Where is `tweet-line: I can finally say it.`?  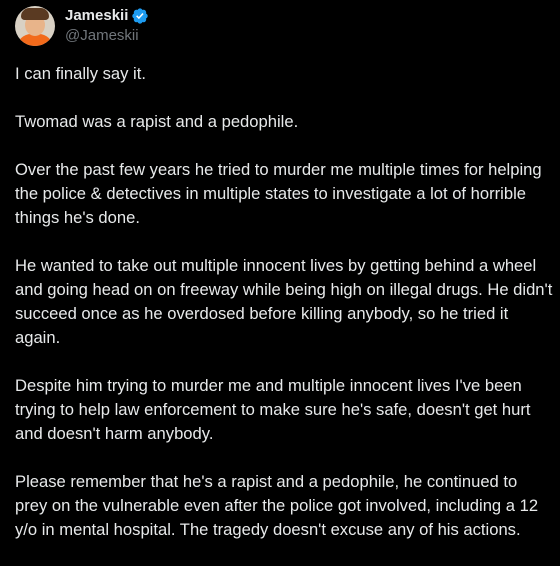 tweet-line: I can finally say it. is located at coordinates (80, 73).